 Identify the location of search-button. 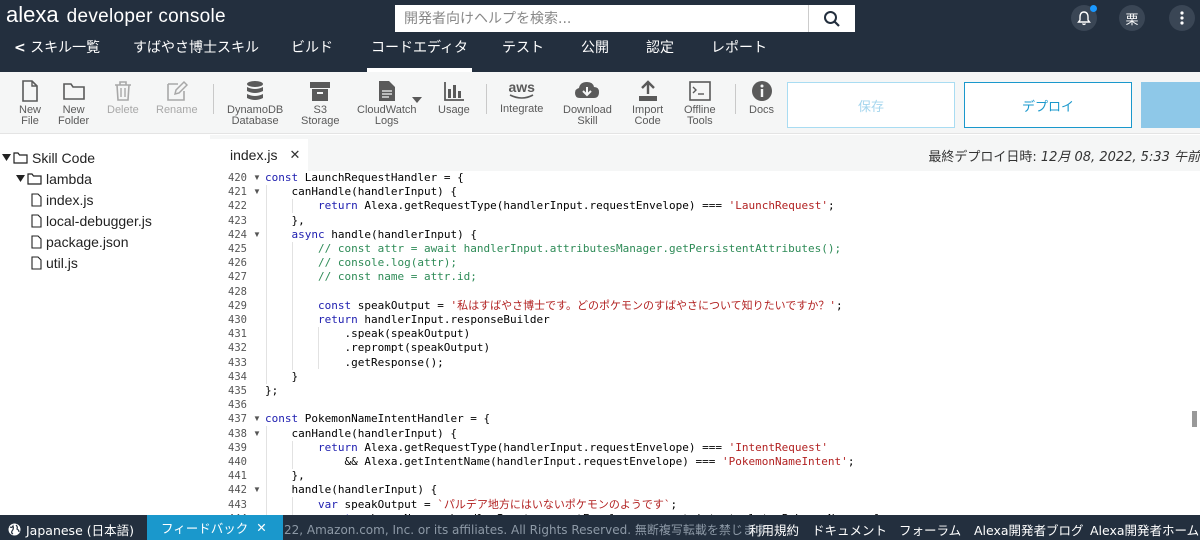
(831, 18).